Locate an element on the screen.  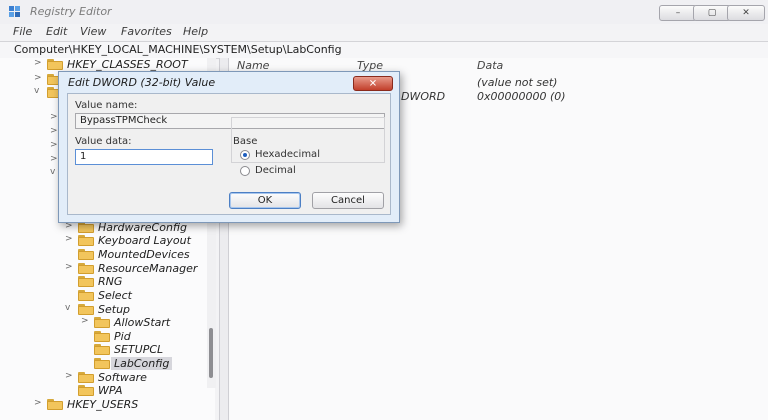
tree-node-label: LabConfig is located at coordinates (142, 363).